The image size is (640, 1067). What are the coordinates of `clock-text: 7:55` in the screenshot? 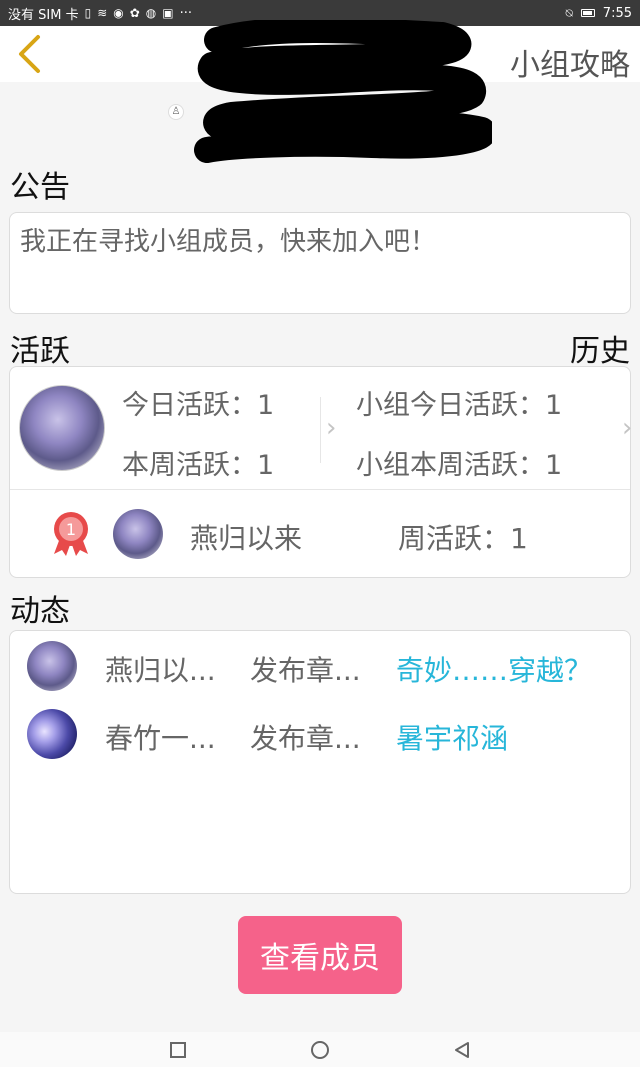 It's located at (617, 13).